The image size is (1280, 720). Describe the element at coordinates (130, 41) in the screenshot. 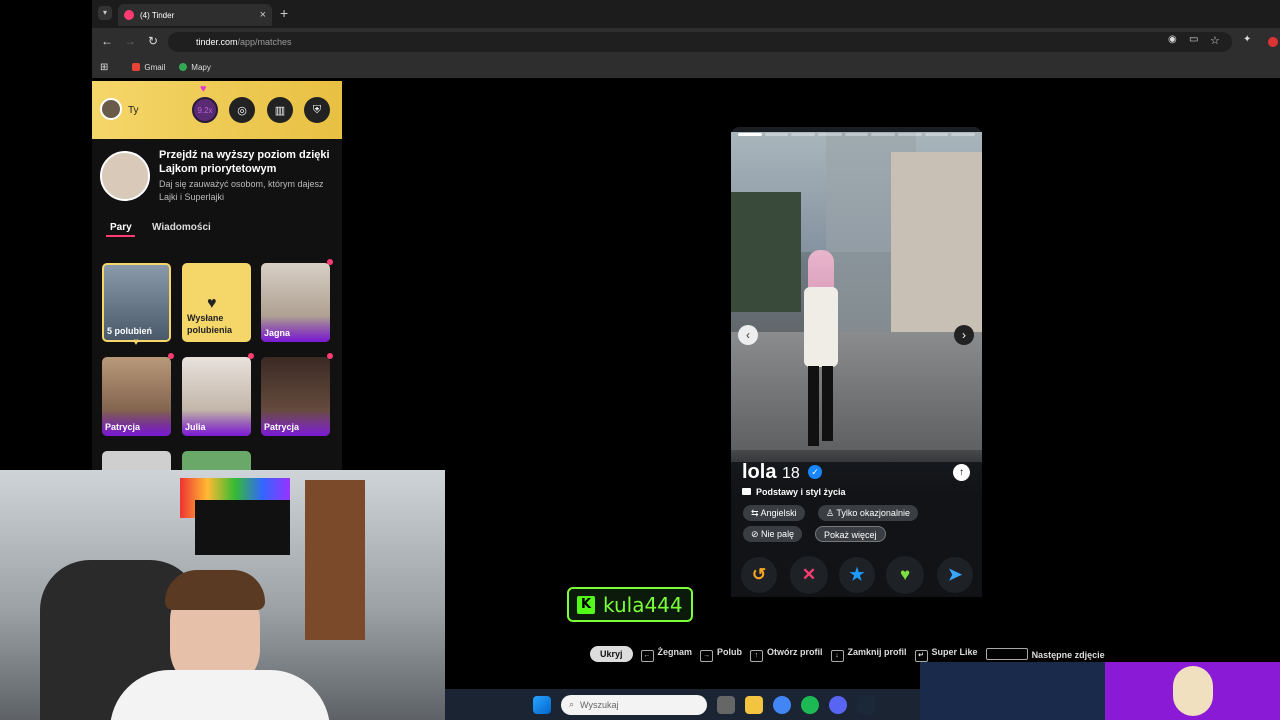

I see `forward-icon: →` at that location.